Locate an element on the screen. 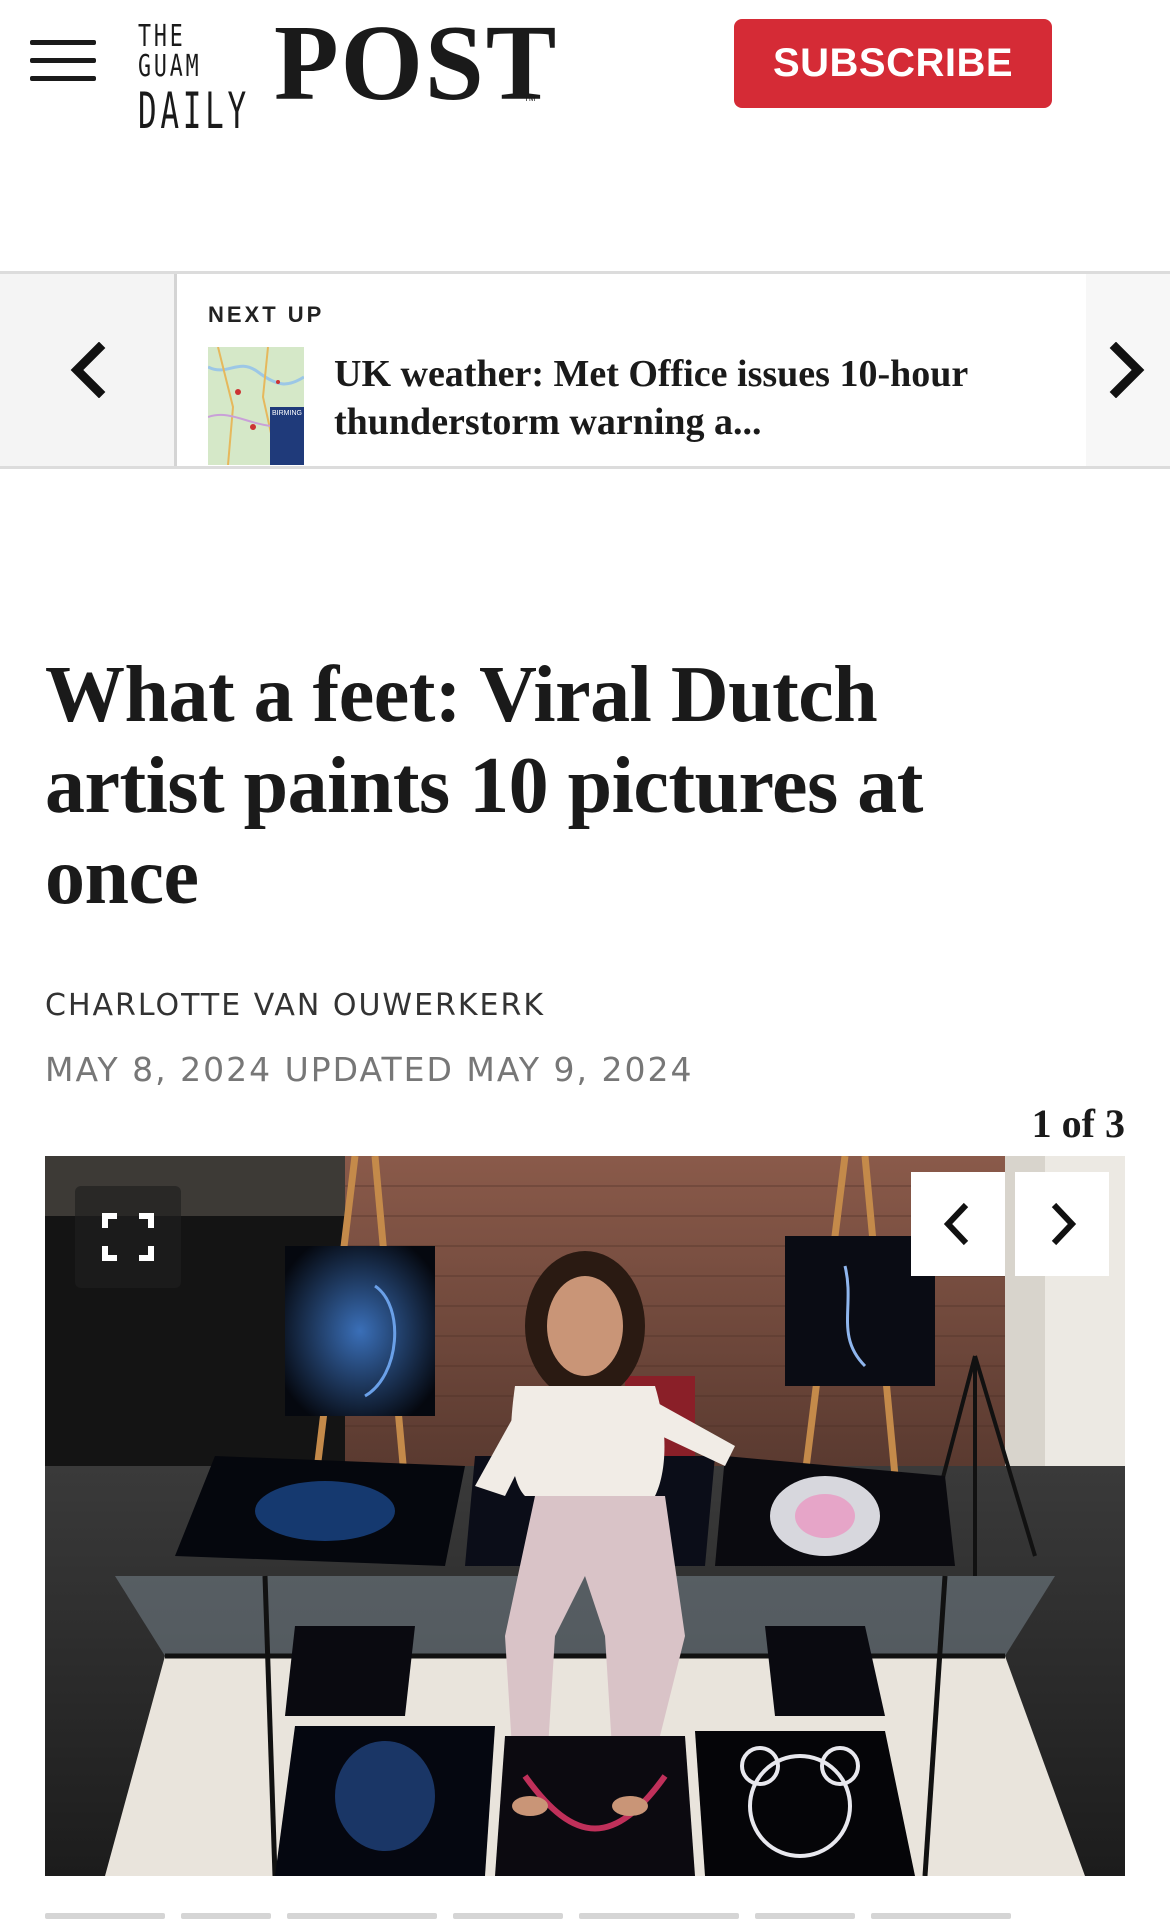  next-up-label: NEXT UP is located at coordinates (266, 314).